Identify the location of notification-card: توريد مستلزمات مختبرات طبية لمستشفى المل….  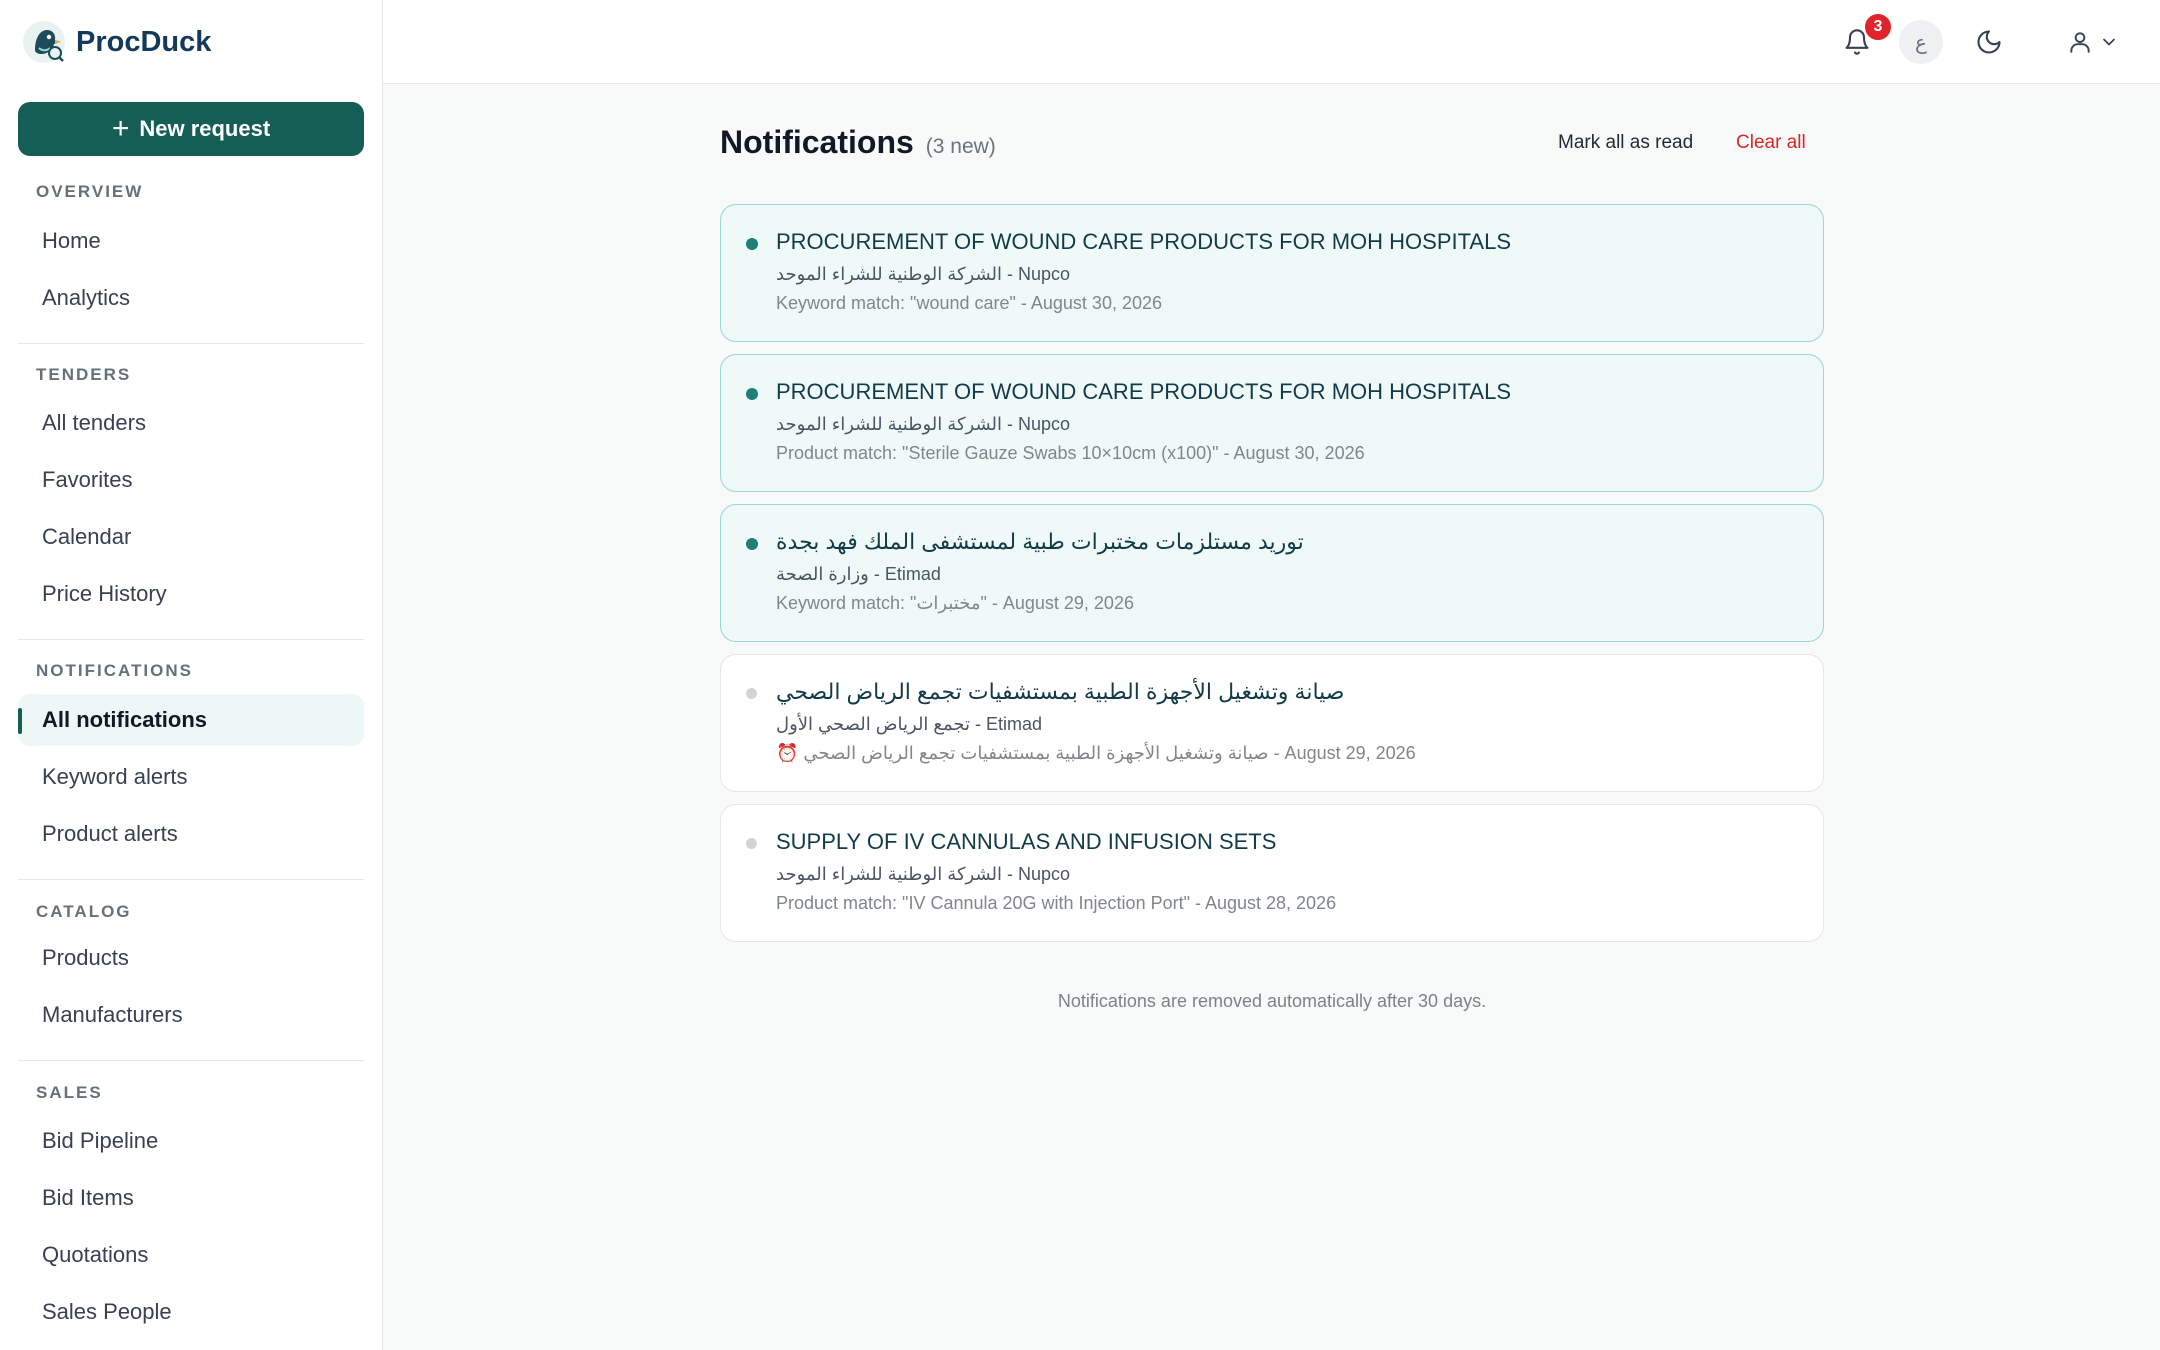
(1272, 573).